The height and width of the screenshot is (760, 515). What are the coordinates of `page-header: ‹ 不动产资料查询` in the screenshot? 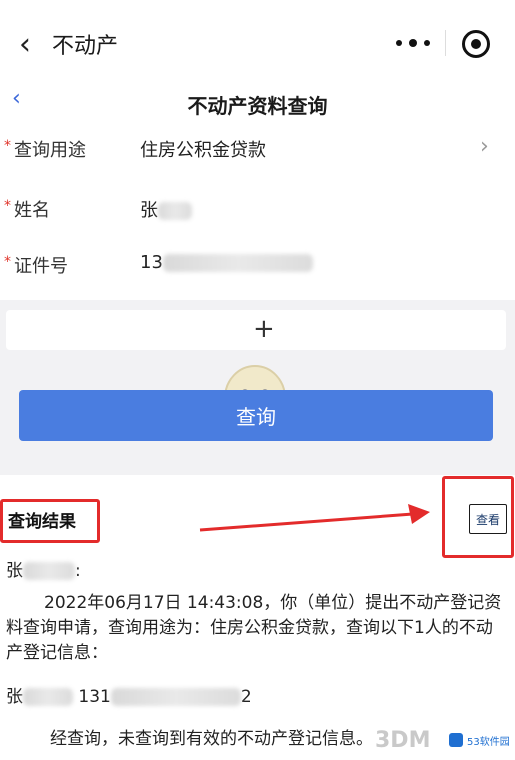 It's located at (257, 104).